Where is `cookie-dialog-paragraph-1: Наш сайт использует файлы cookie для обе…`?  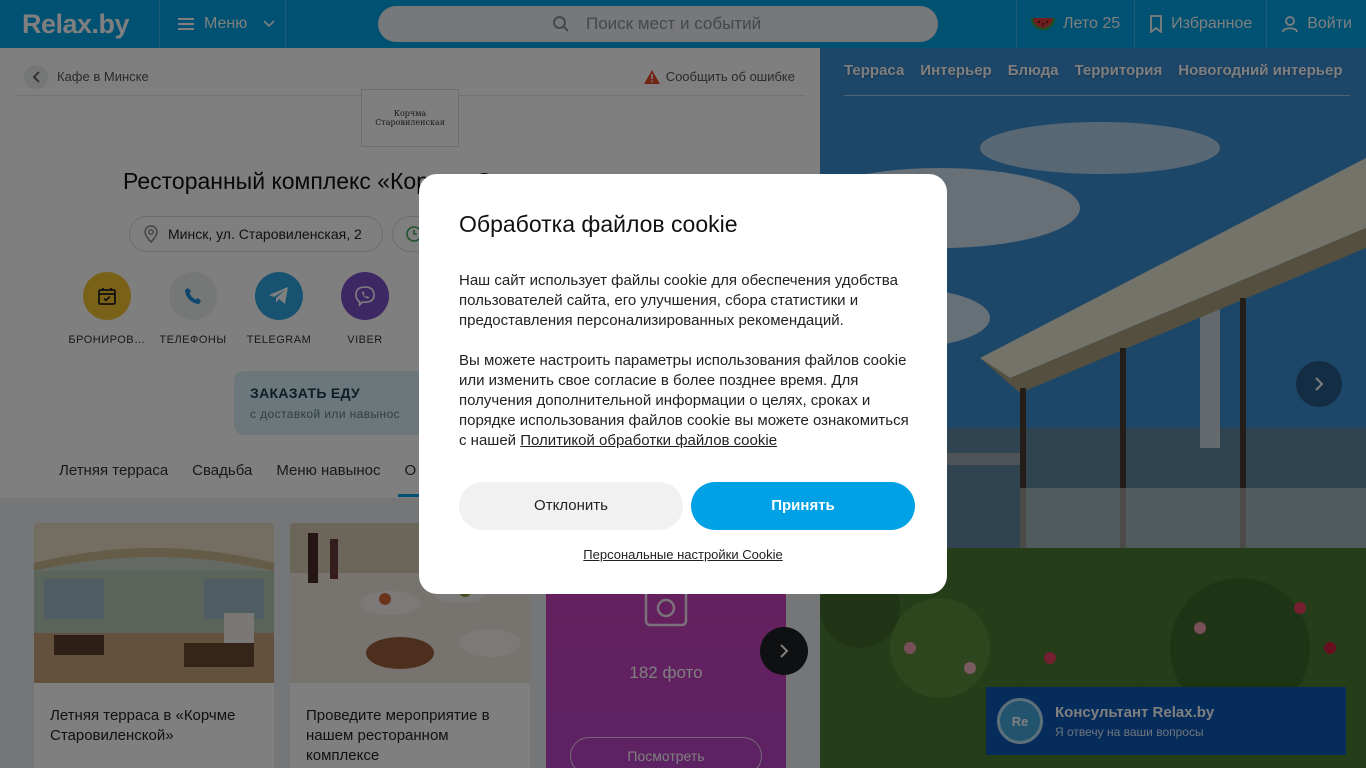 cookie-dialog-paragraph-1: Наш сайт использует файлы cookie для обе… is located at coordinates (678, 300).